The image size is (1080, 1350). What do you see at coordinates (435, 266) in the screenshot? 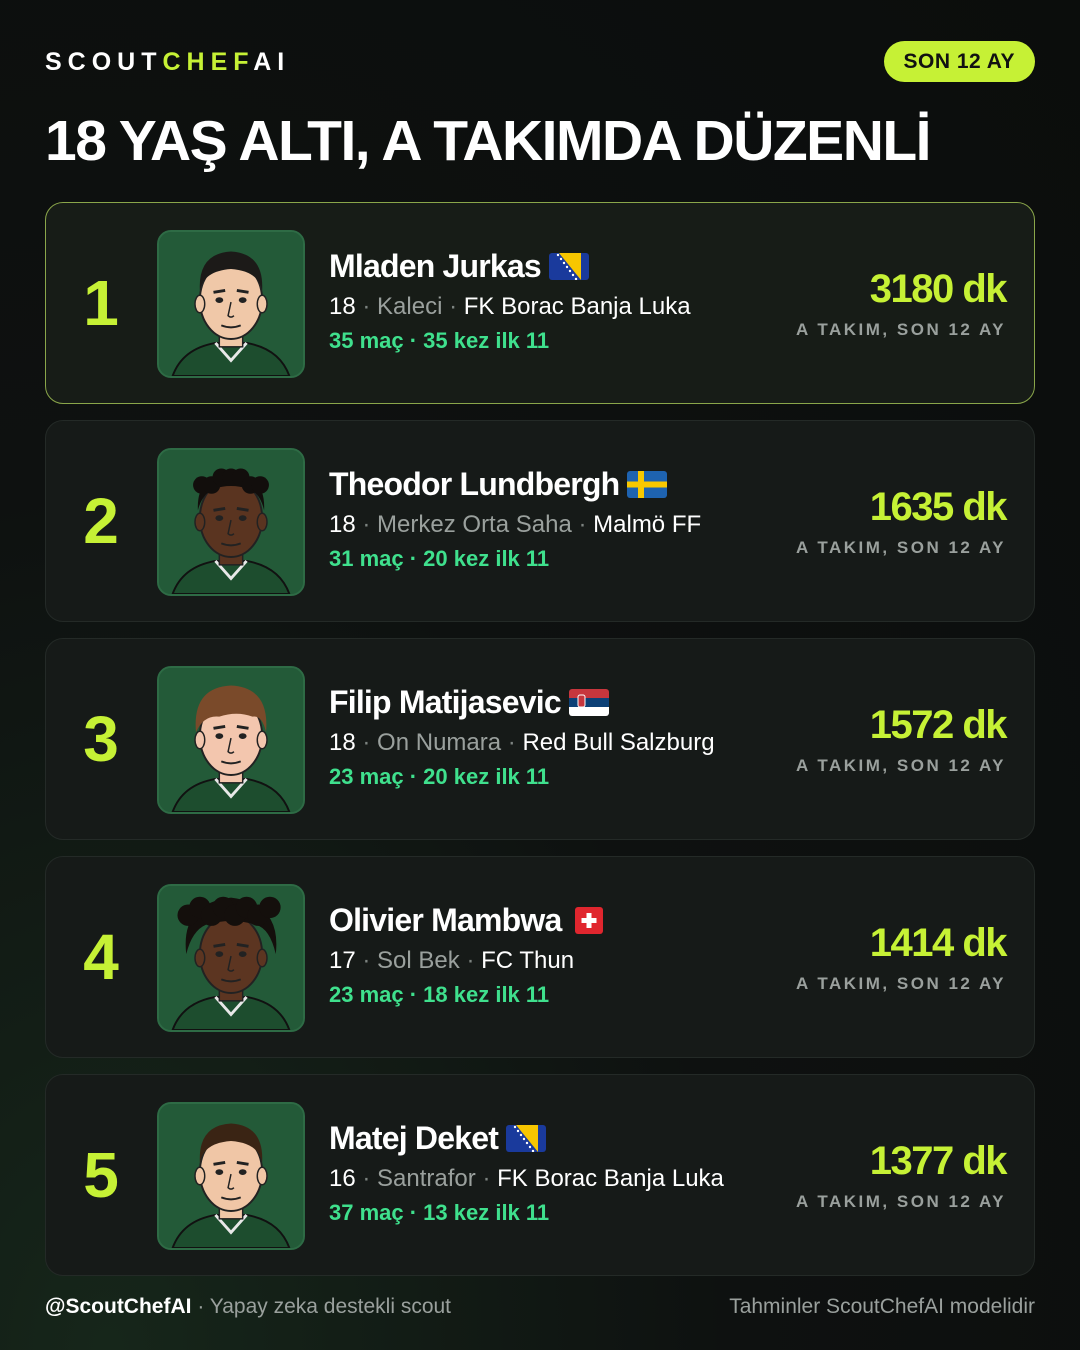
I see `player-name: Mladen Jurkas` at bounding box center [435, 266].